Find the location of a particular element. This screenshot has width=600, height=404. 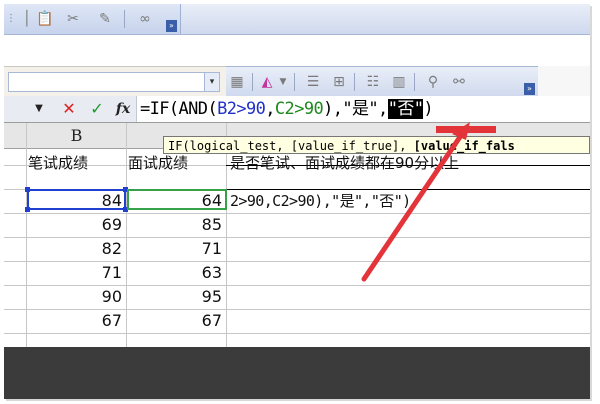

tooltip-current-arg: [value_if_fals is located at coordinates (460, 146).